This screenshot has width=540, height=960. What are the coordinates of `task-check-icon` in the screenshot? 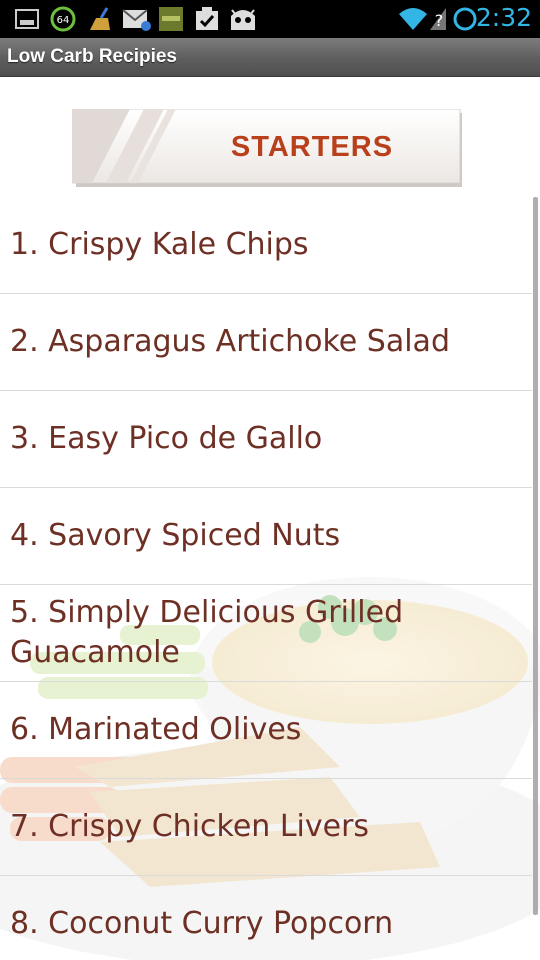 It's located at (207, 18).